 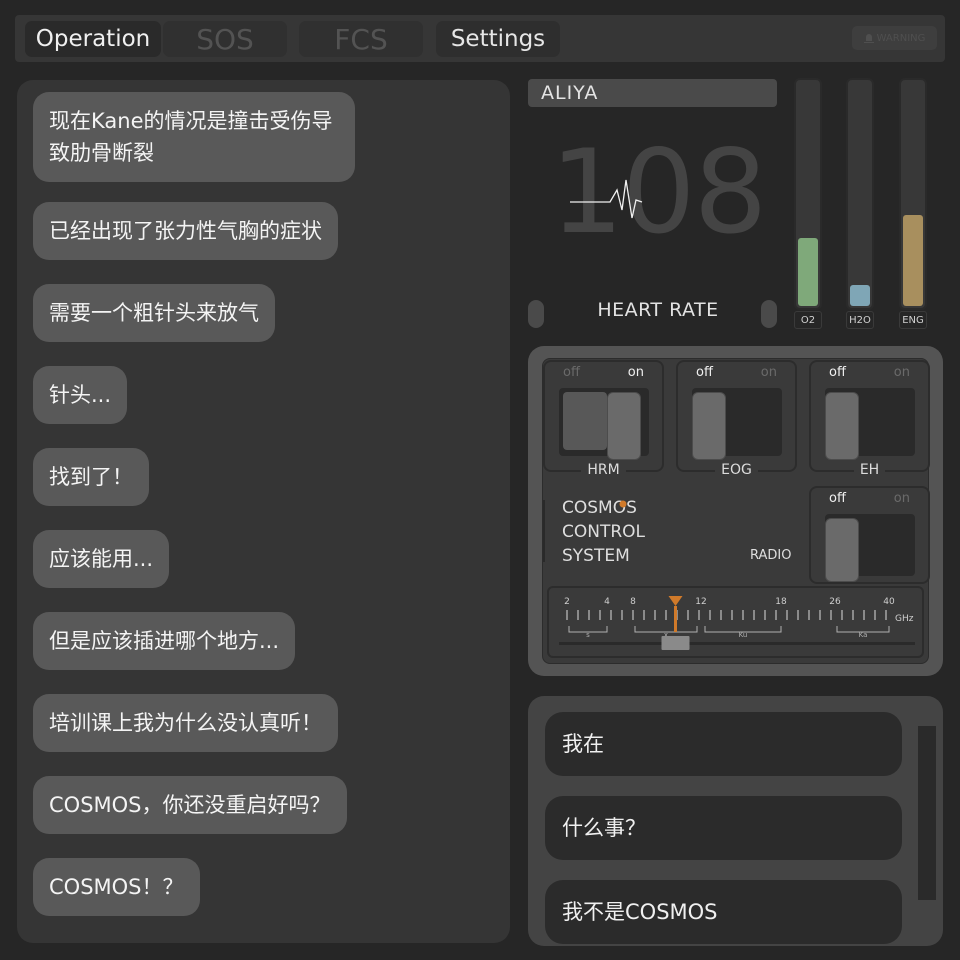 I want to click on tuner-slider-knob, so click(x=675, y=643).